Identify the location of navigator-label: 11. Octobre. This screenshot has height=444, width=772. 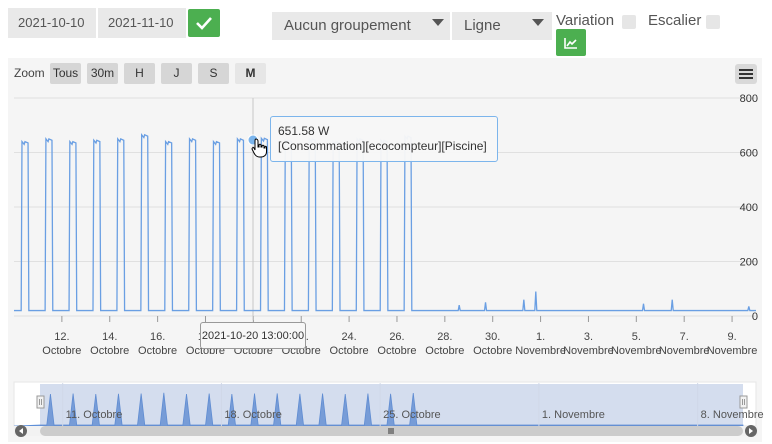
(94, 415).